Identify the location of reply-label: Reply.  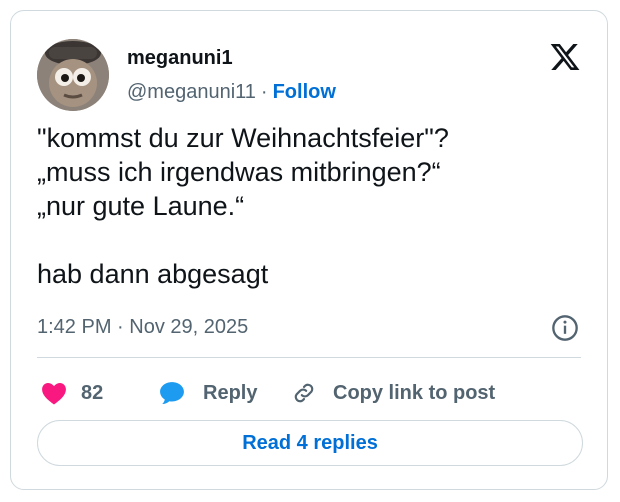
(230, 392).